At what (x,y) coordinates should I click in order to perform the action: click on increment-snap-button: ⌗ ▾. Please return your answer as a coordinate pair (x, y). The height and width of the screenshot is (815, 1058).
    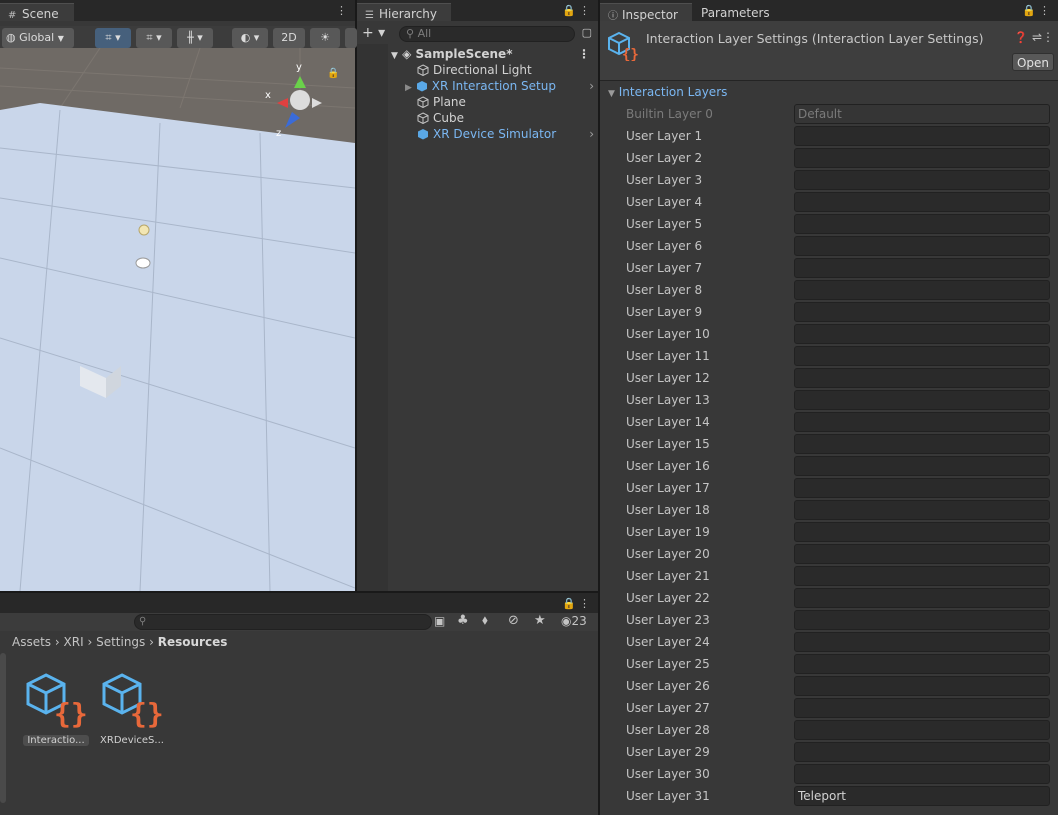
    Looking at the image, I should click on (154, 38).